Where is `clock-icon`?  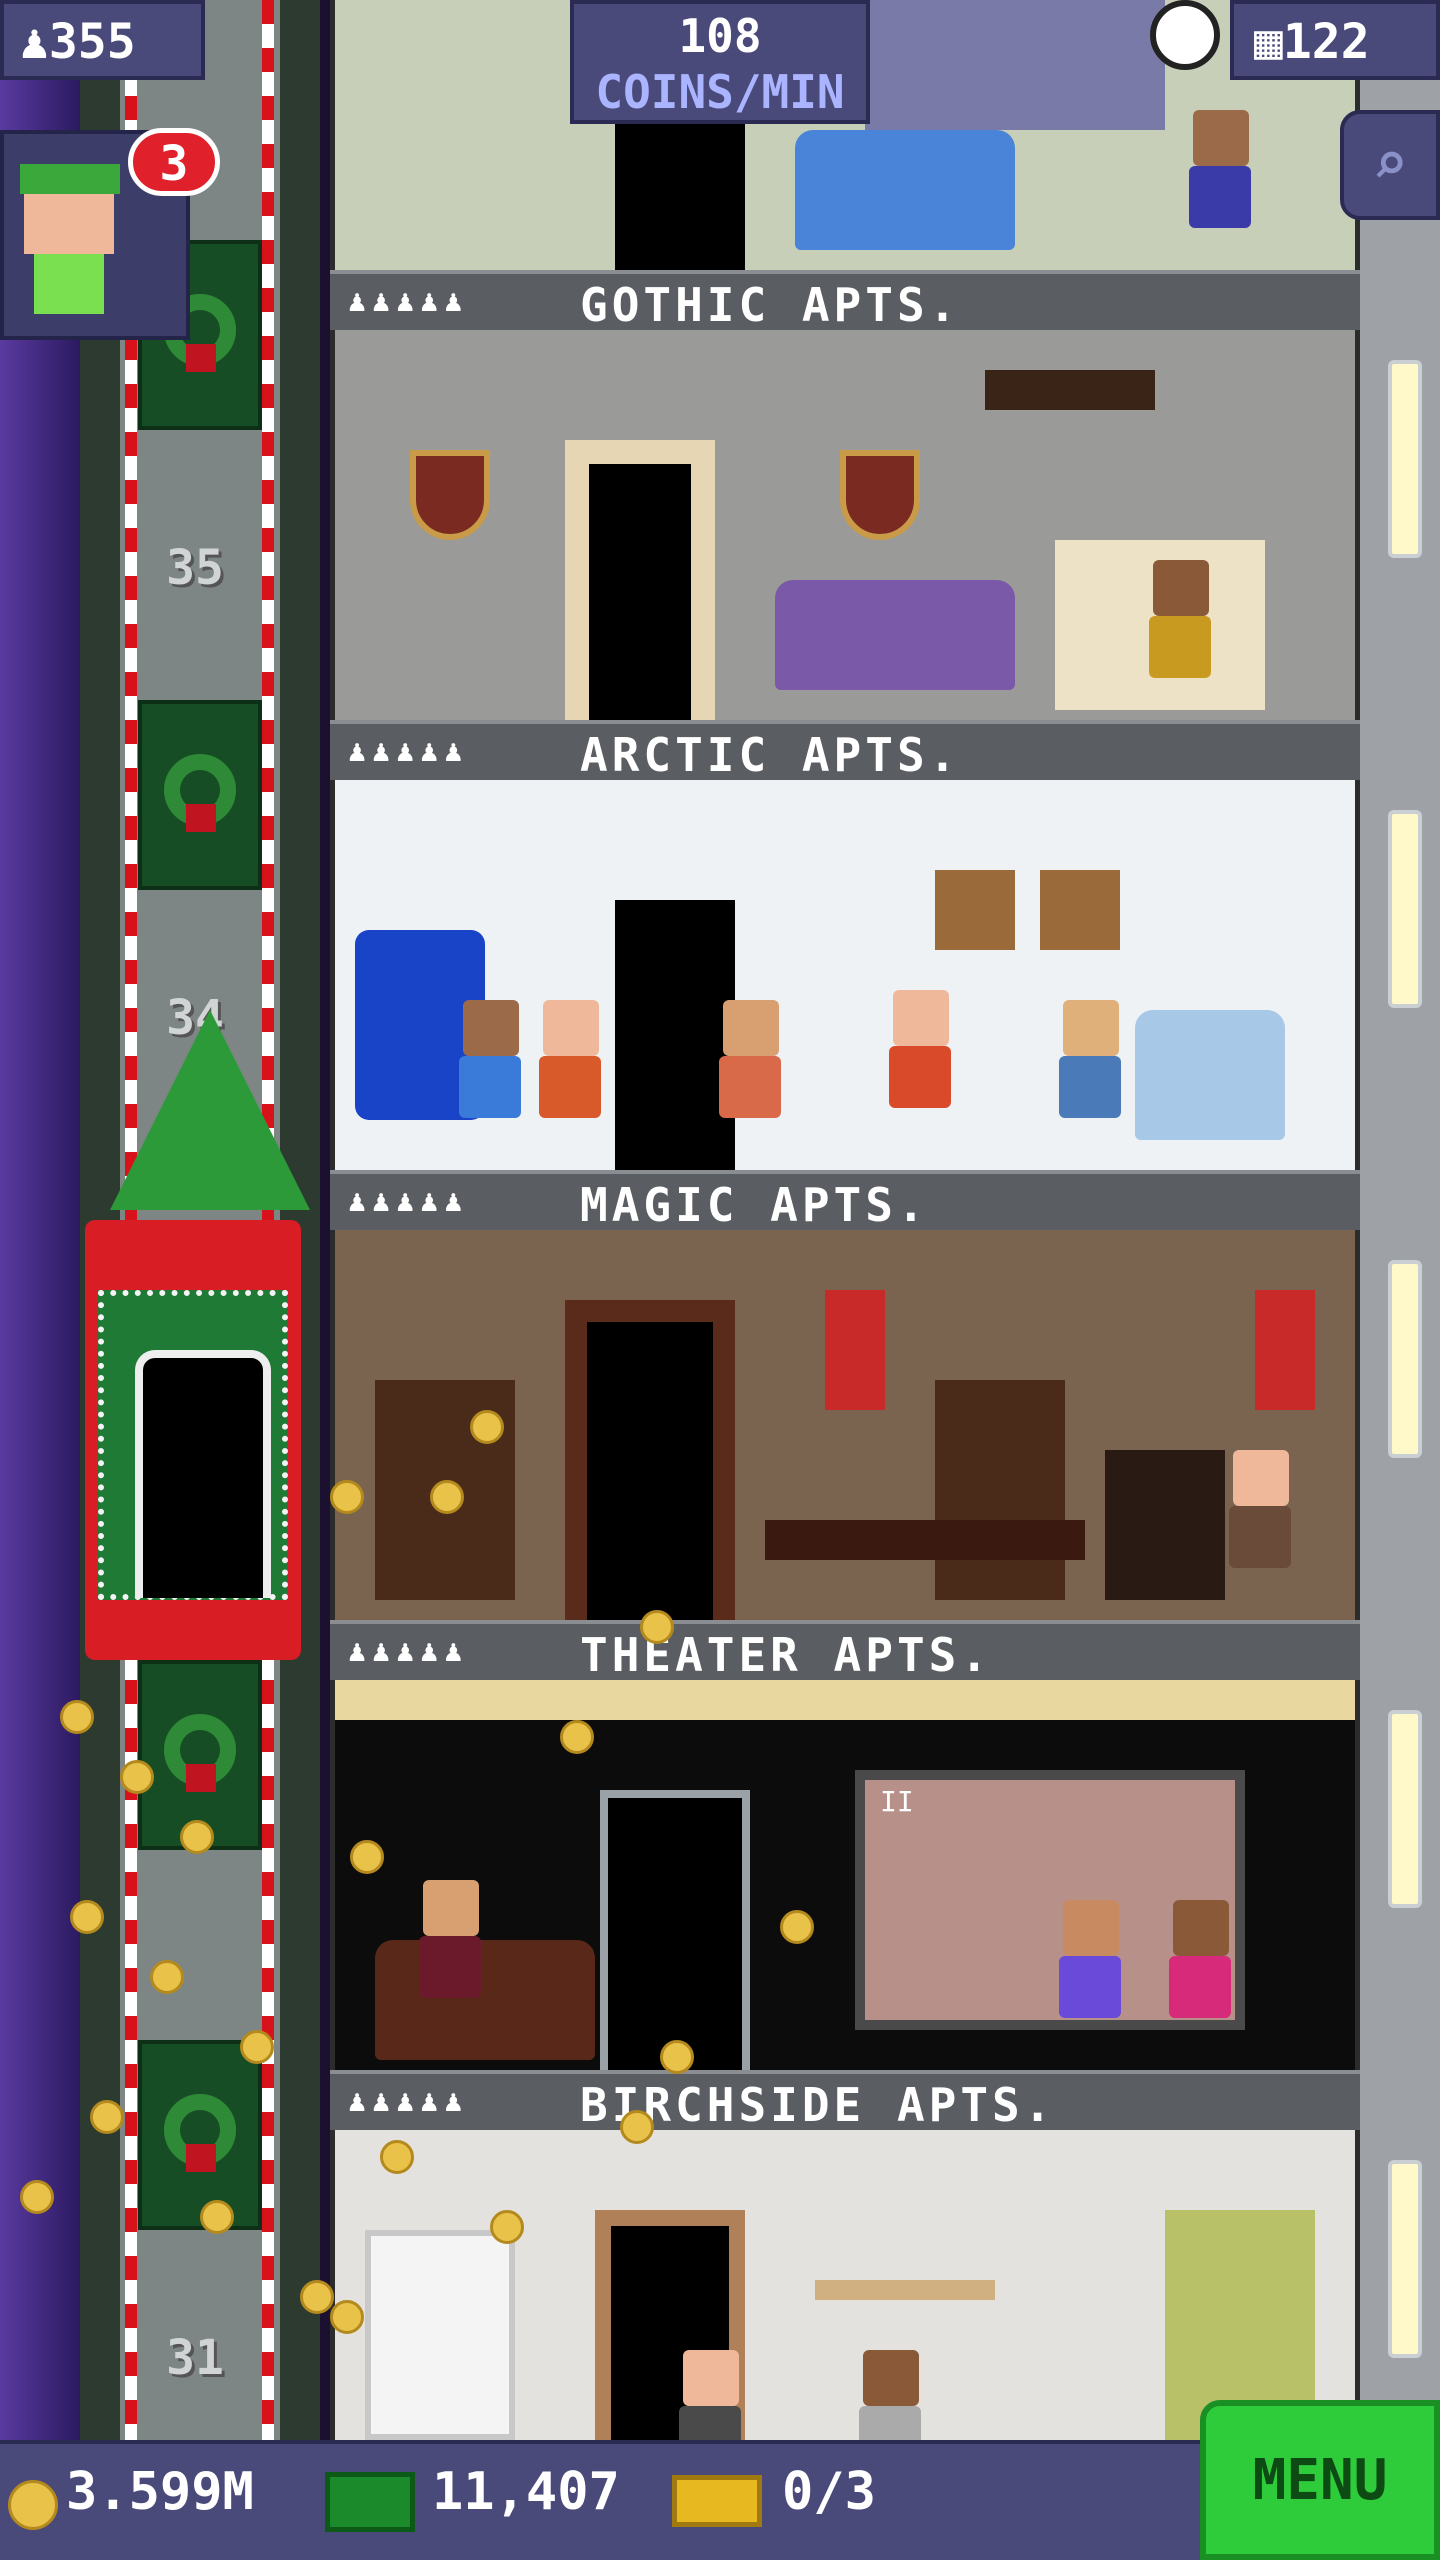 clock-icon is located at coordinates (1185, 35).